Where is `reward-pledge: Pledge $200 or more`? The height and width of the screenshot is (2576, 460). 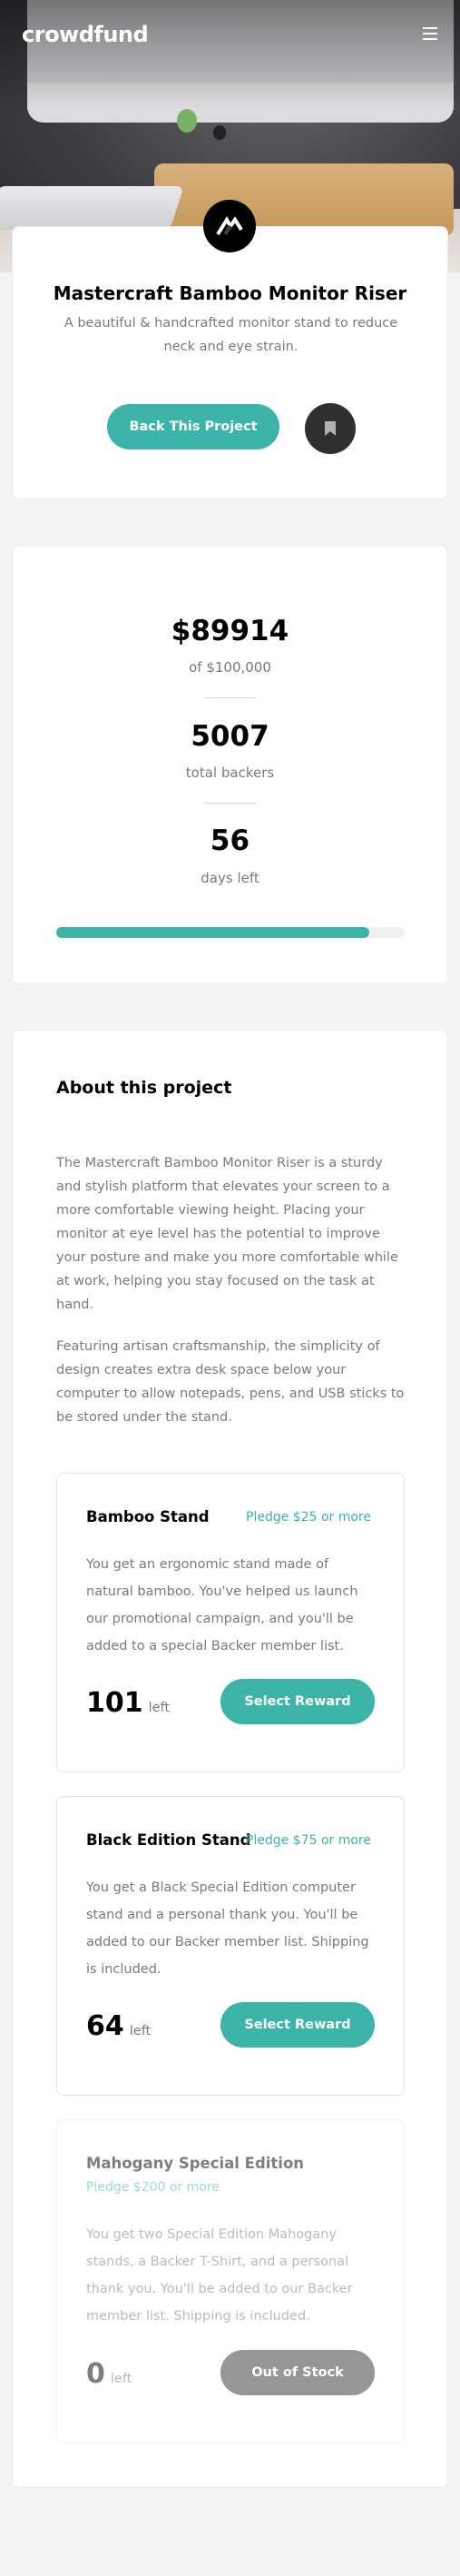 reward-pledge: Pledge $200 or more is located at coordinates (153, 2187).